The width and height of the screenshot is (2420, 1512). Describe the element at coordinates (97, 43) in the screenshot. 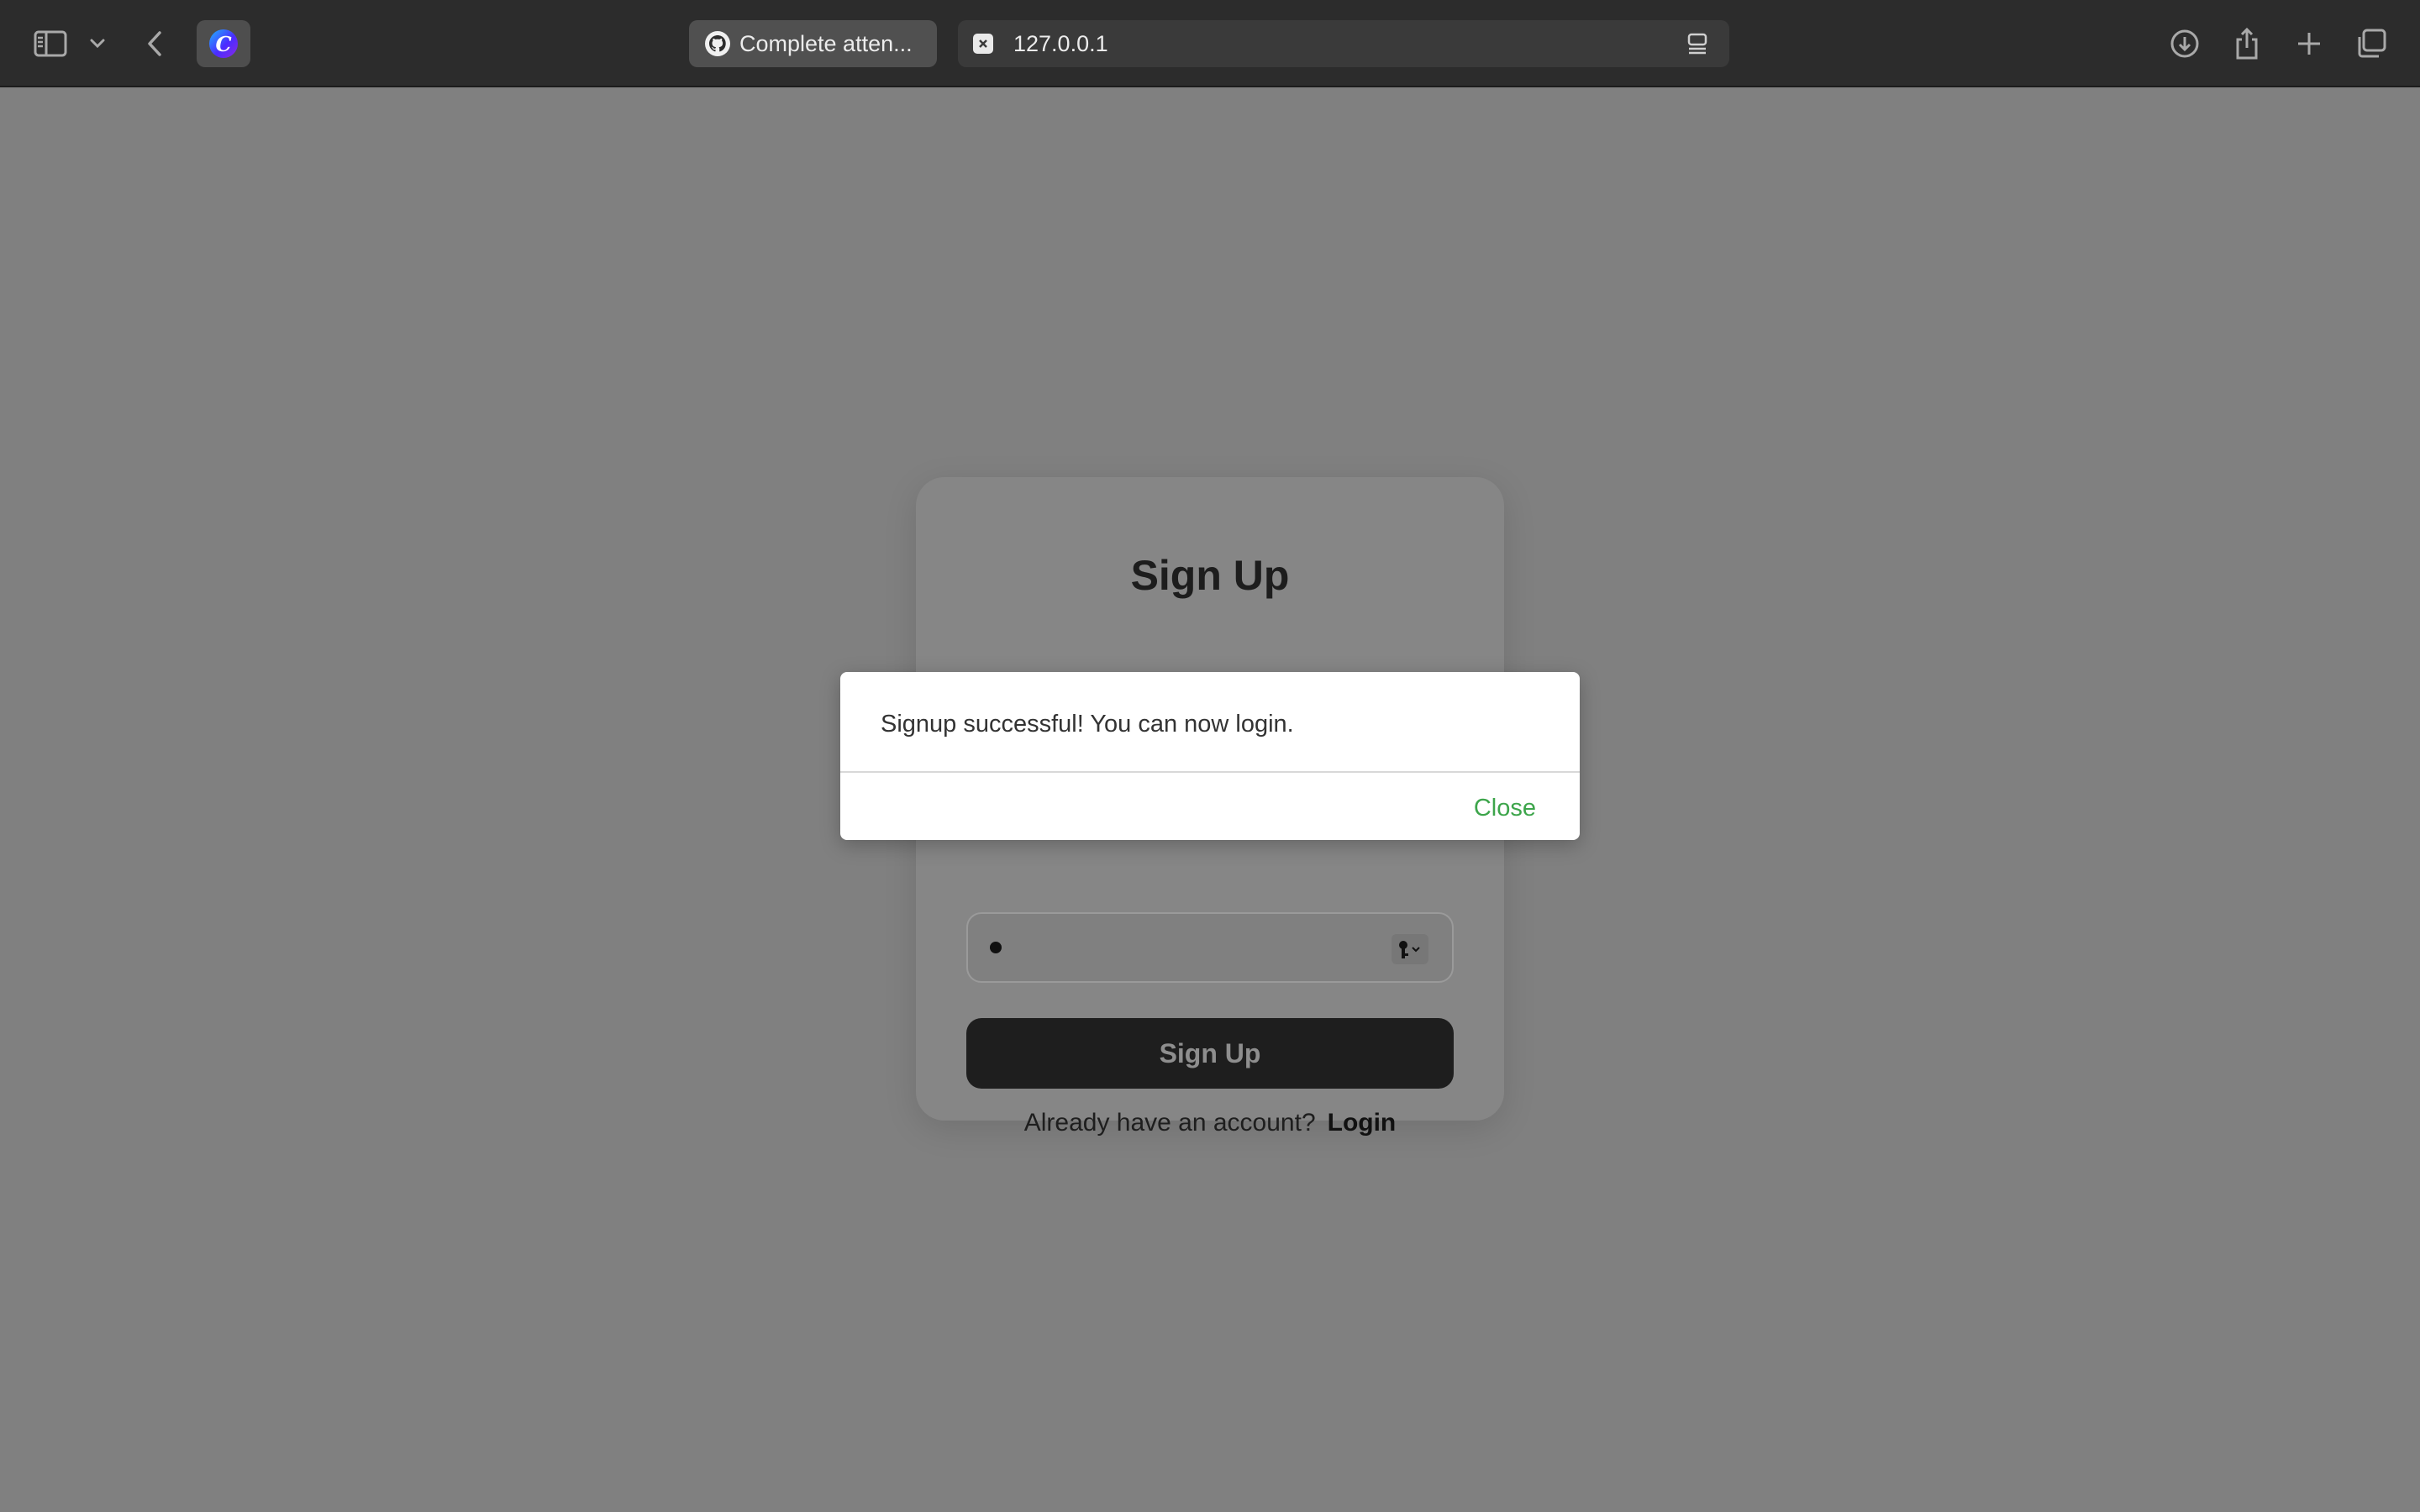

I see `chevron-down-icon` at that location.